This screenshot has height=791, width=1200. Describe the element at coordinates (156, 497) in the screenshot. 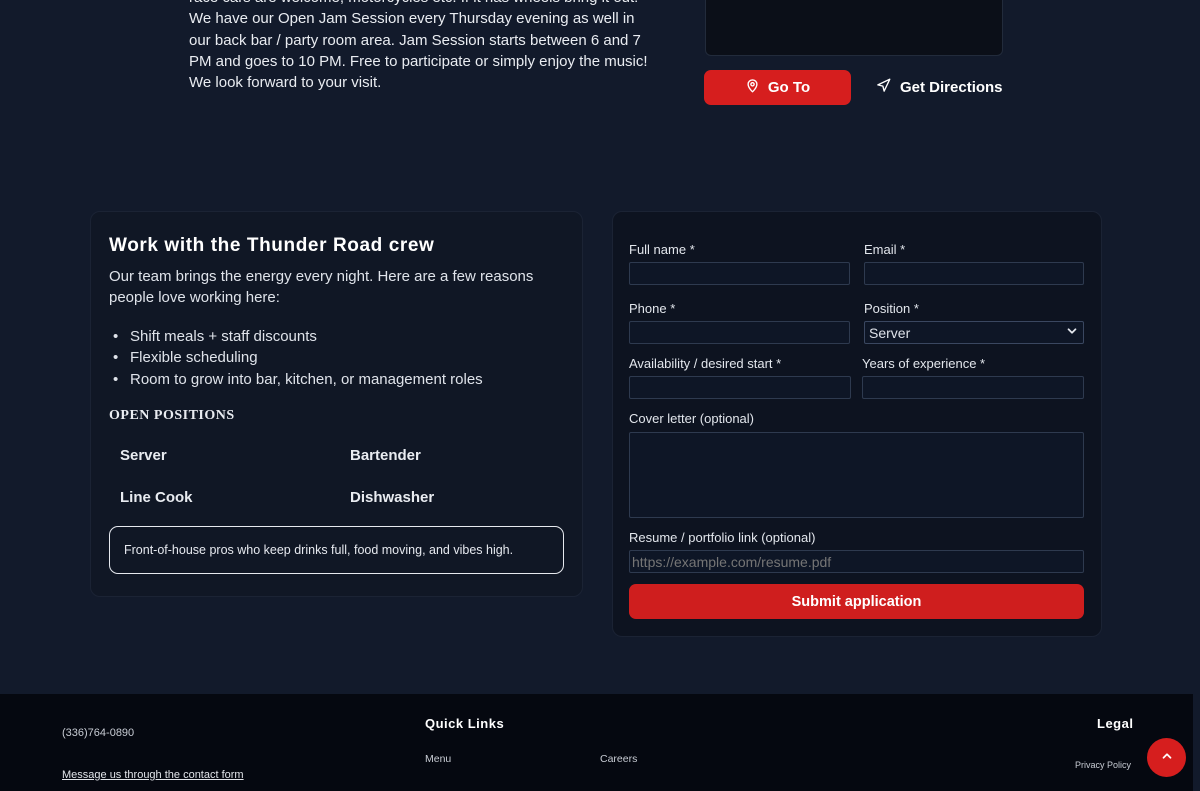

I see `position-line-cook: Line Cook` at that location.